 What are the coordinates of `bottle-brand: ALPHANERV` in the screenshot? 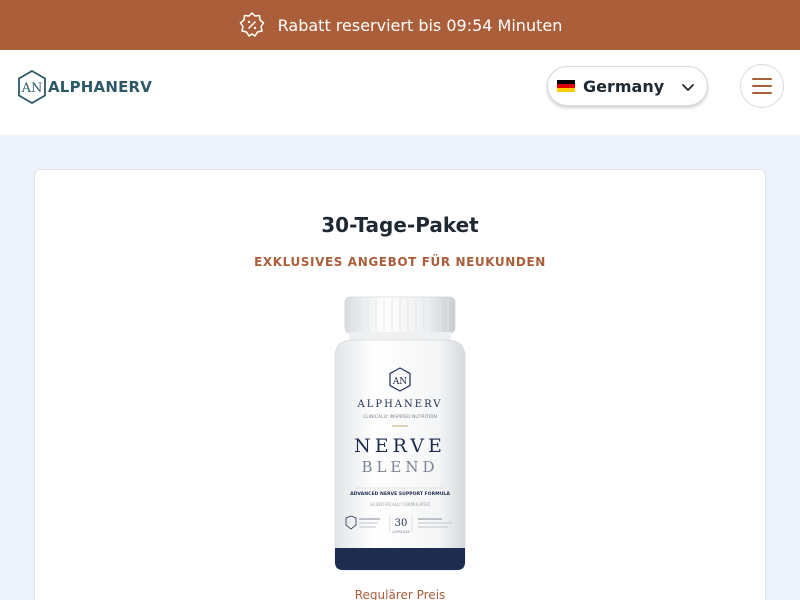 It's located at (400, 404).